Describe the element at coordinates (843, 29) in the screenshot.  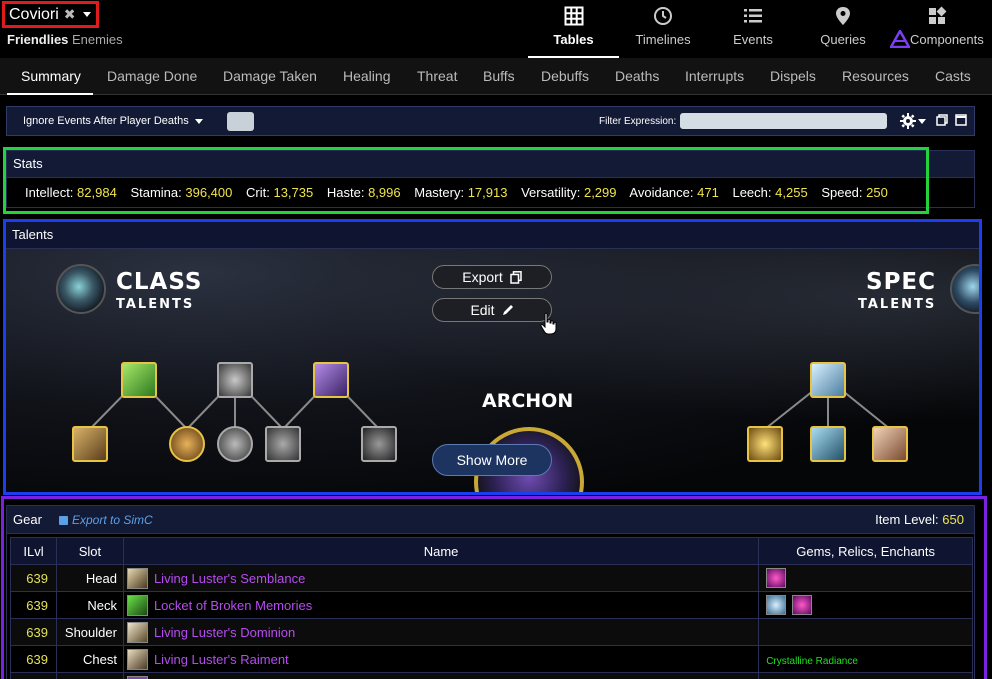
I see `nav-queries: Queries` at that location.